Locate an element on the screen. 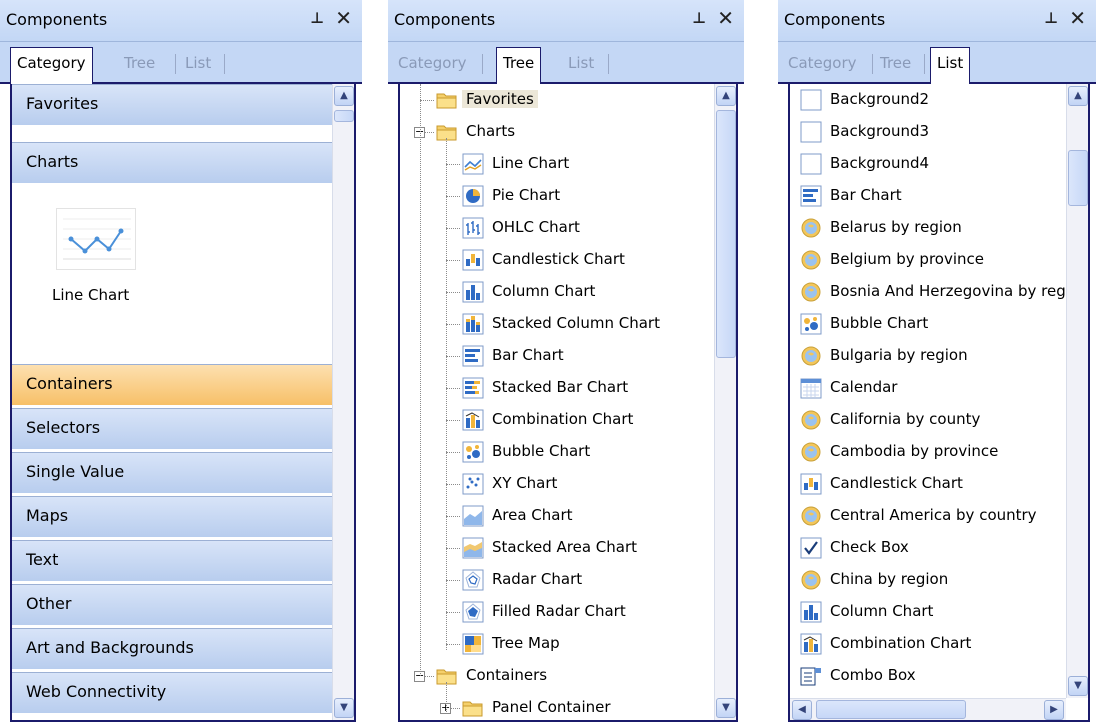 Image resolution: width=1100 pixels, height=726 pixels. tree-node: OHLC Chart is located at coordinates (550, 228).